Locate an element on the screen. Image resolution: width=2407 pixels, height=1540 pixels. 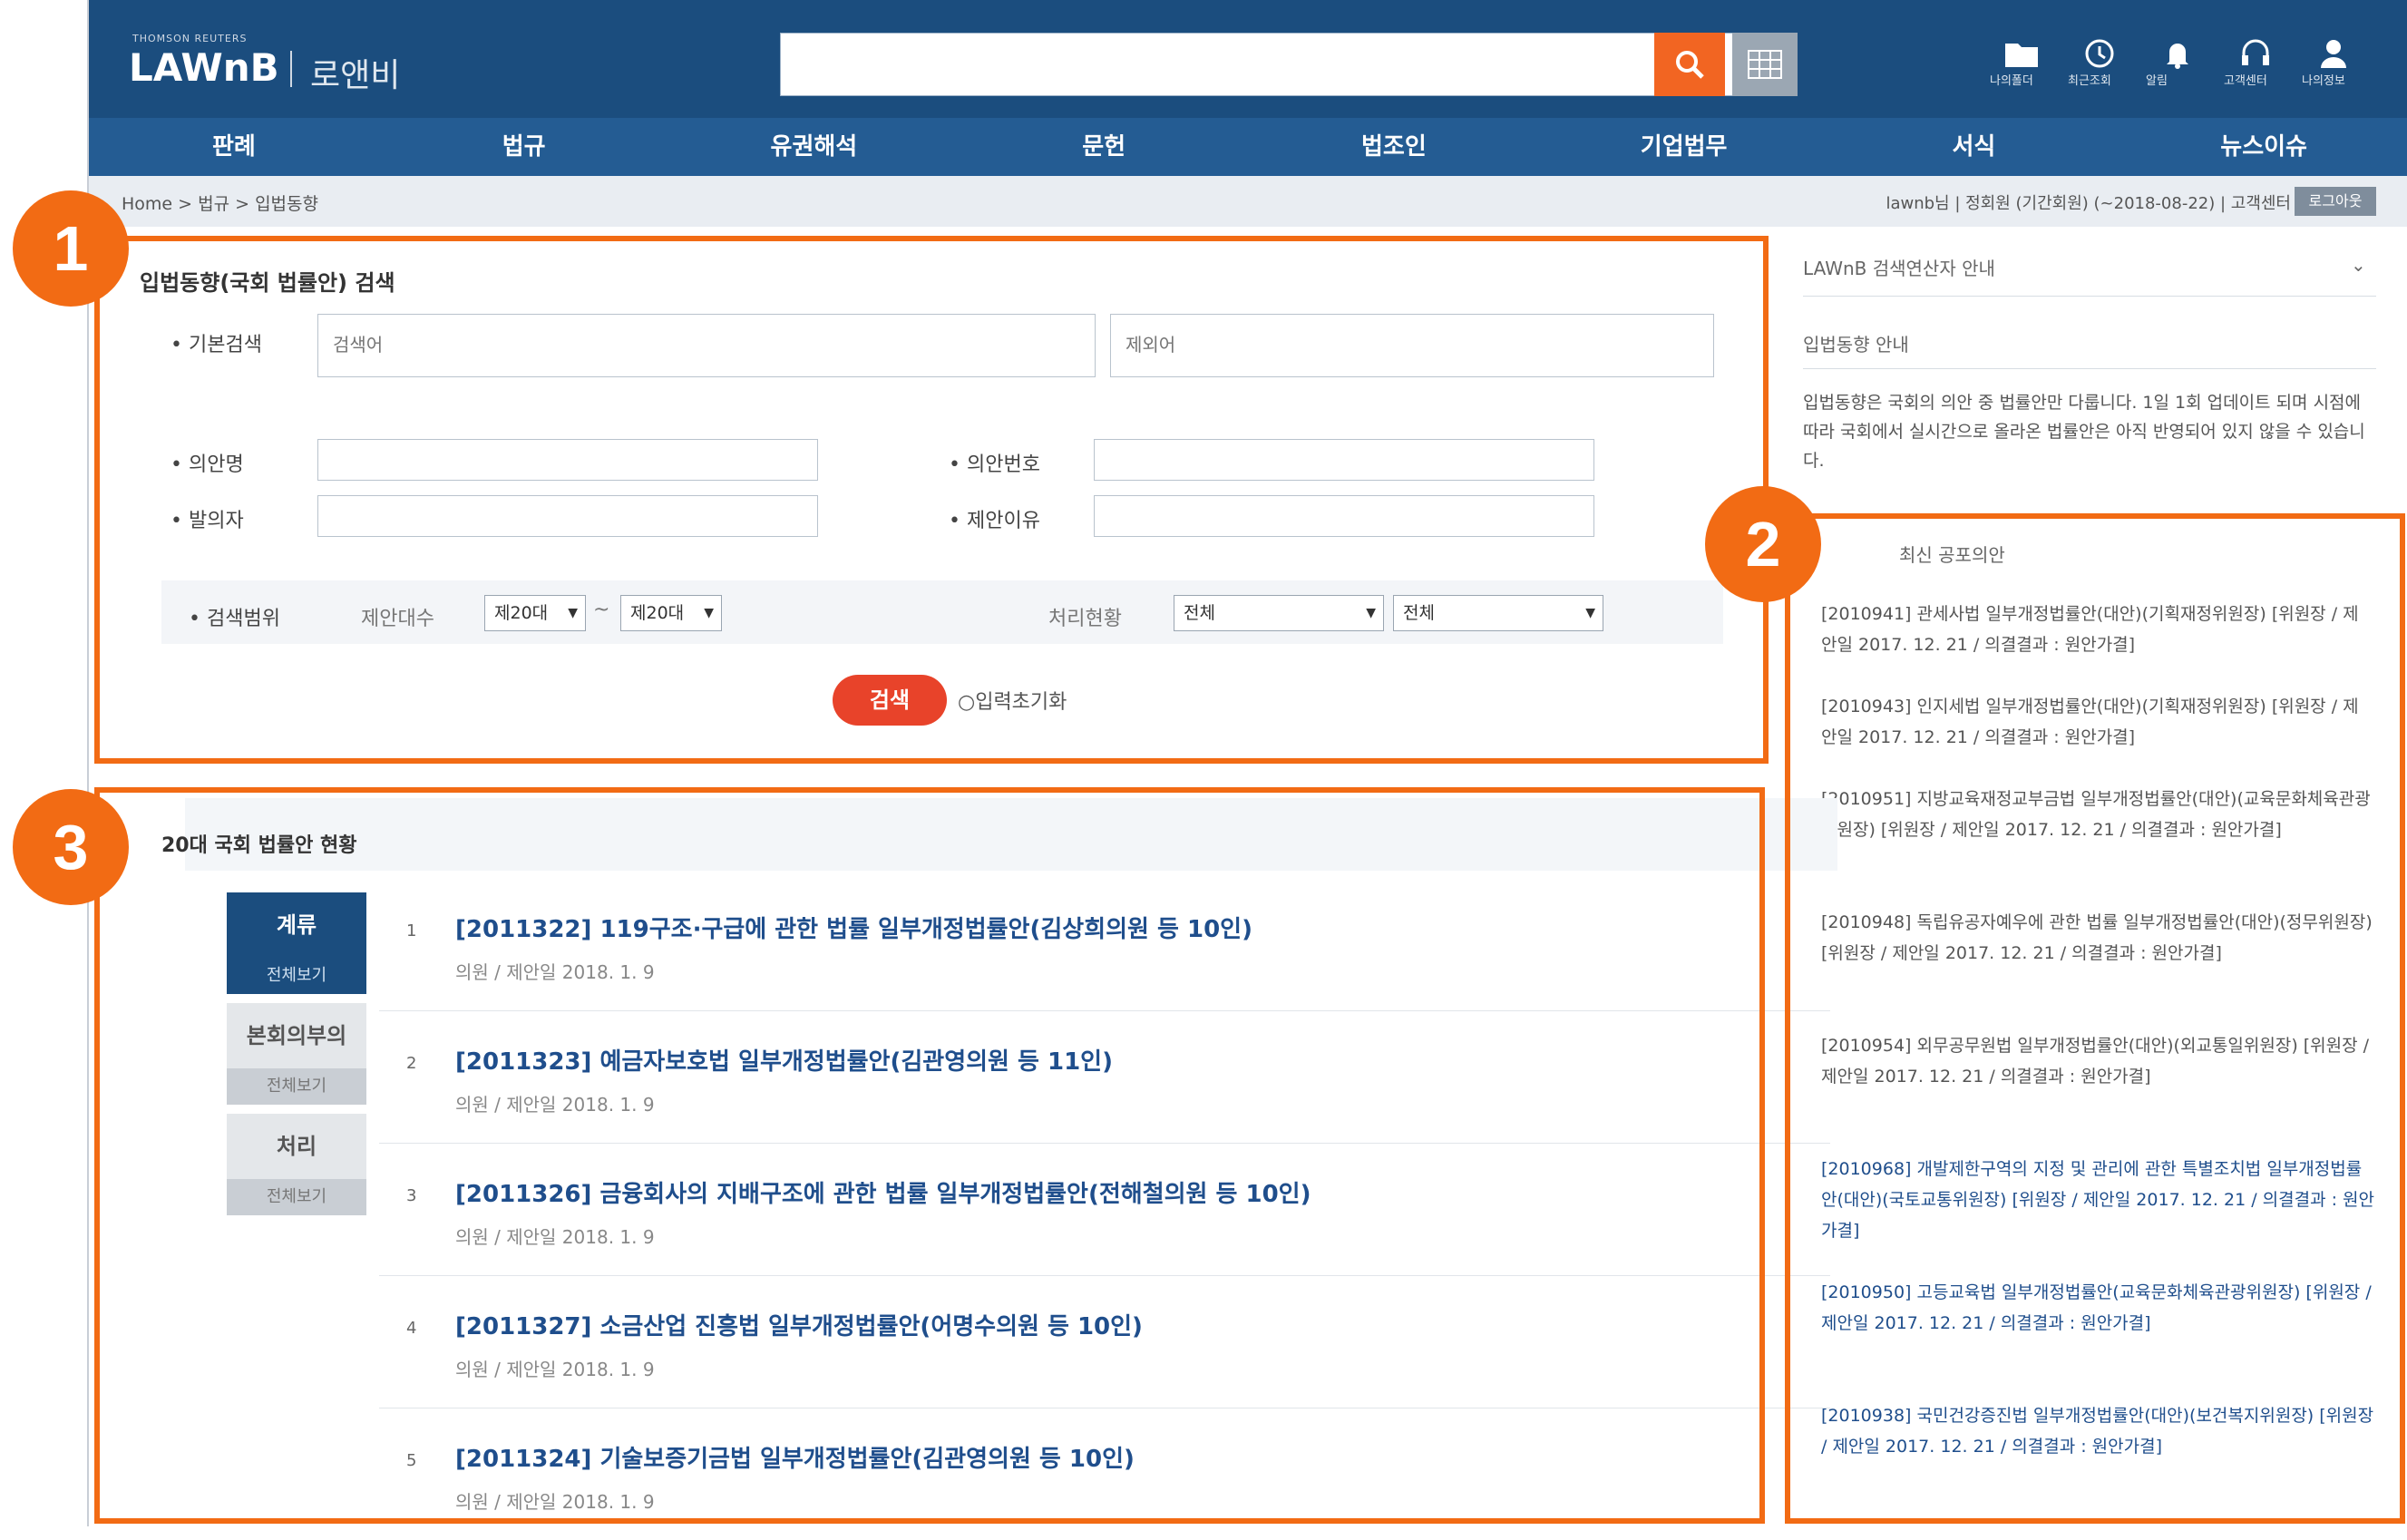
user-status: lawnb님 | 정회원 (기간회원) (~2018-08-22) | 고객센터 is located at coordinates (2088, 203).